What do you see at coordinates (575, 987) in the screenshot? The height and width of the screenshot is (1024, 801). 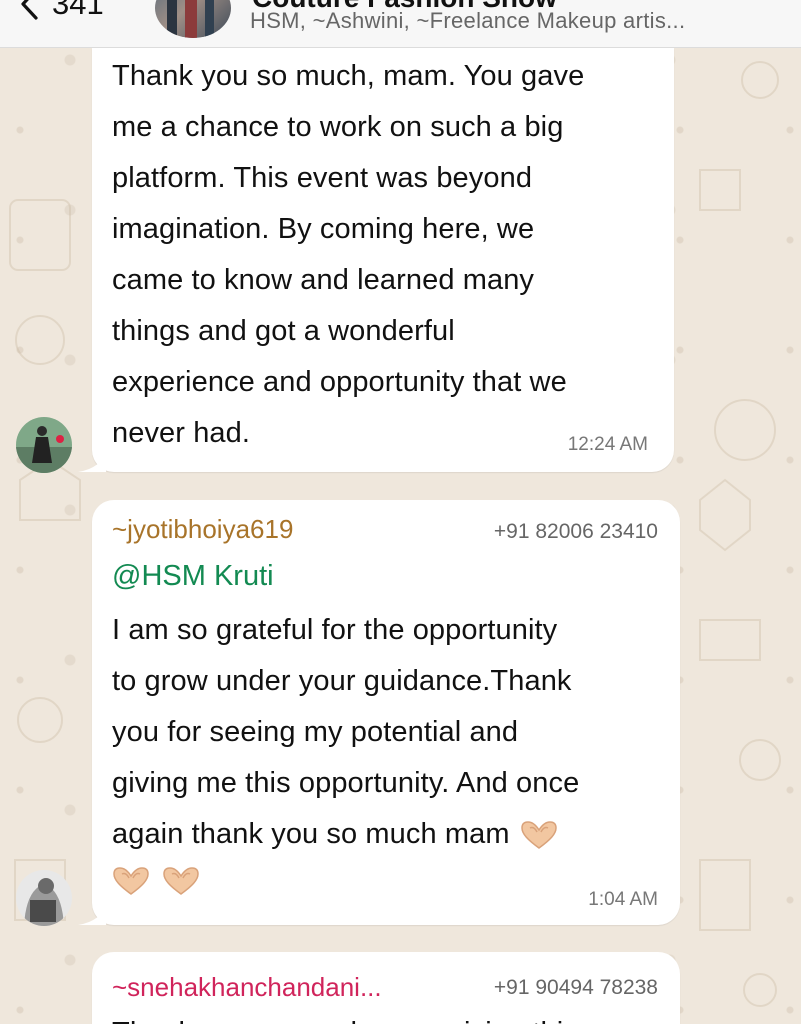 I see `sender-phone: +91 90494 78238` at bounding box center [575, 987].